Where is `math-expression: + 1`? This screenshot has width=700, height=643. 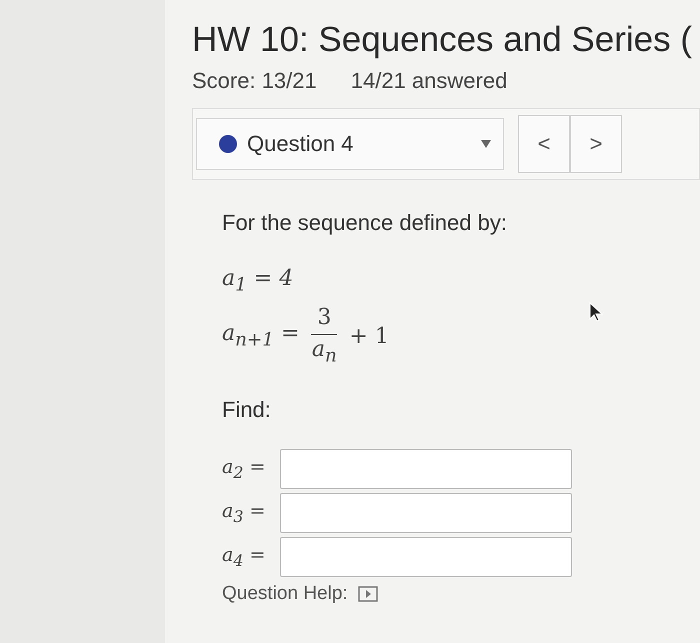
math-expression: + 1 is located at coordinates (369, 336).